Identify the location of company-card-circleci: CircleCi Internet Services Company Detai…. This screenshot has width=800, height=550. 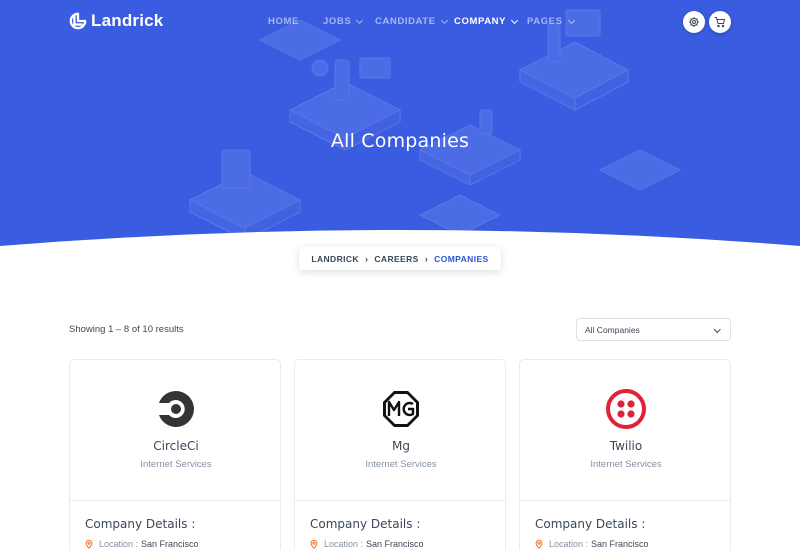
(175, 454).